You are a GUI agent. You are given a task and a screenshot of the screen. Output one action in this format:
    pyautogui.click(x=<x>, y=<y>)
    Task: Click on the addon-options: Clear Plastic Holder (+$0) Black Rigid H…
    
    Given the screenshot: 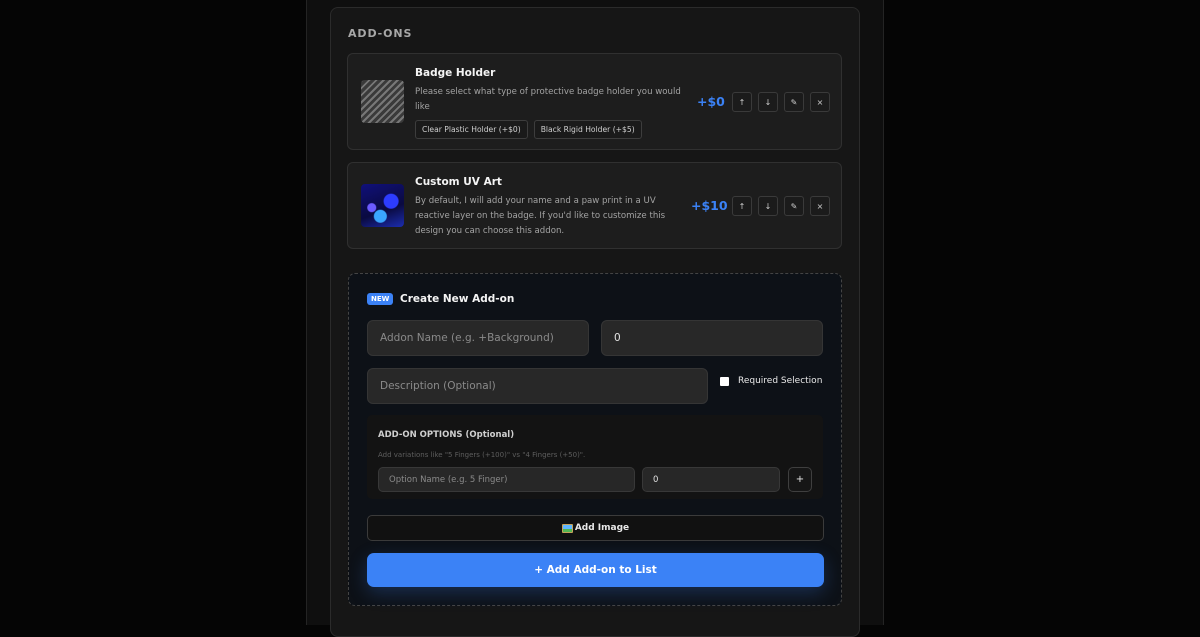 What is the action you would take?
    pyautogui.click(x=528, y=129)
    